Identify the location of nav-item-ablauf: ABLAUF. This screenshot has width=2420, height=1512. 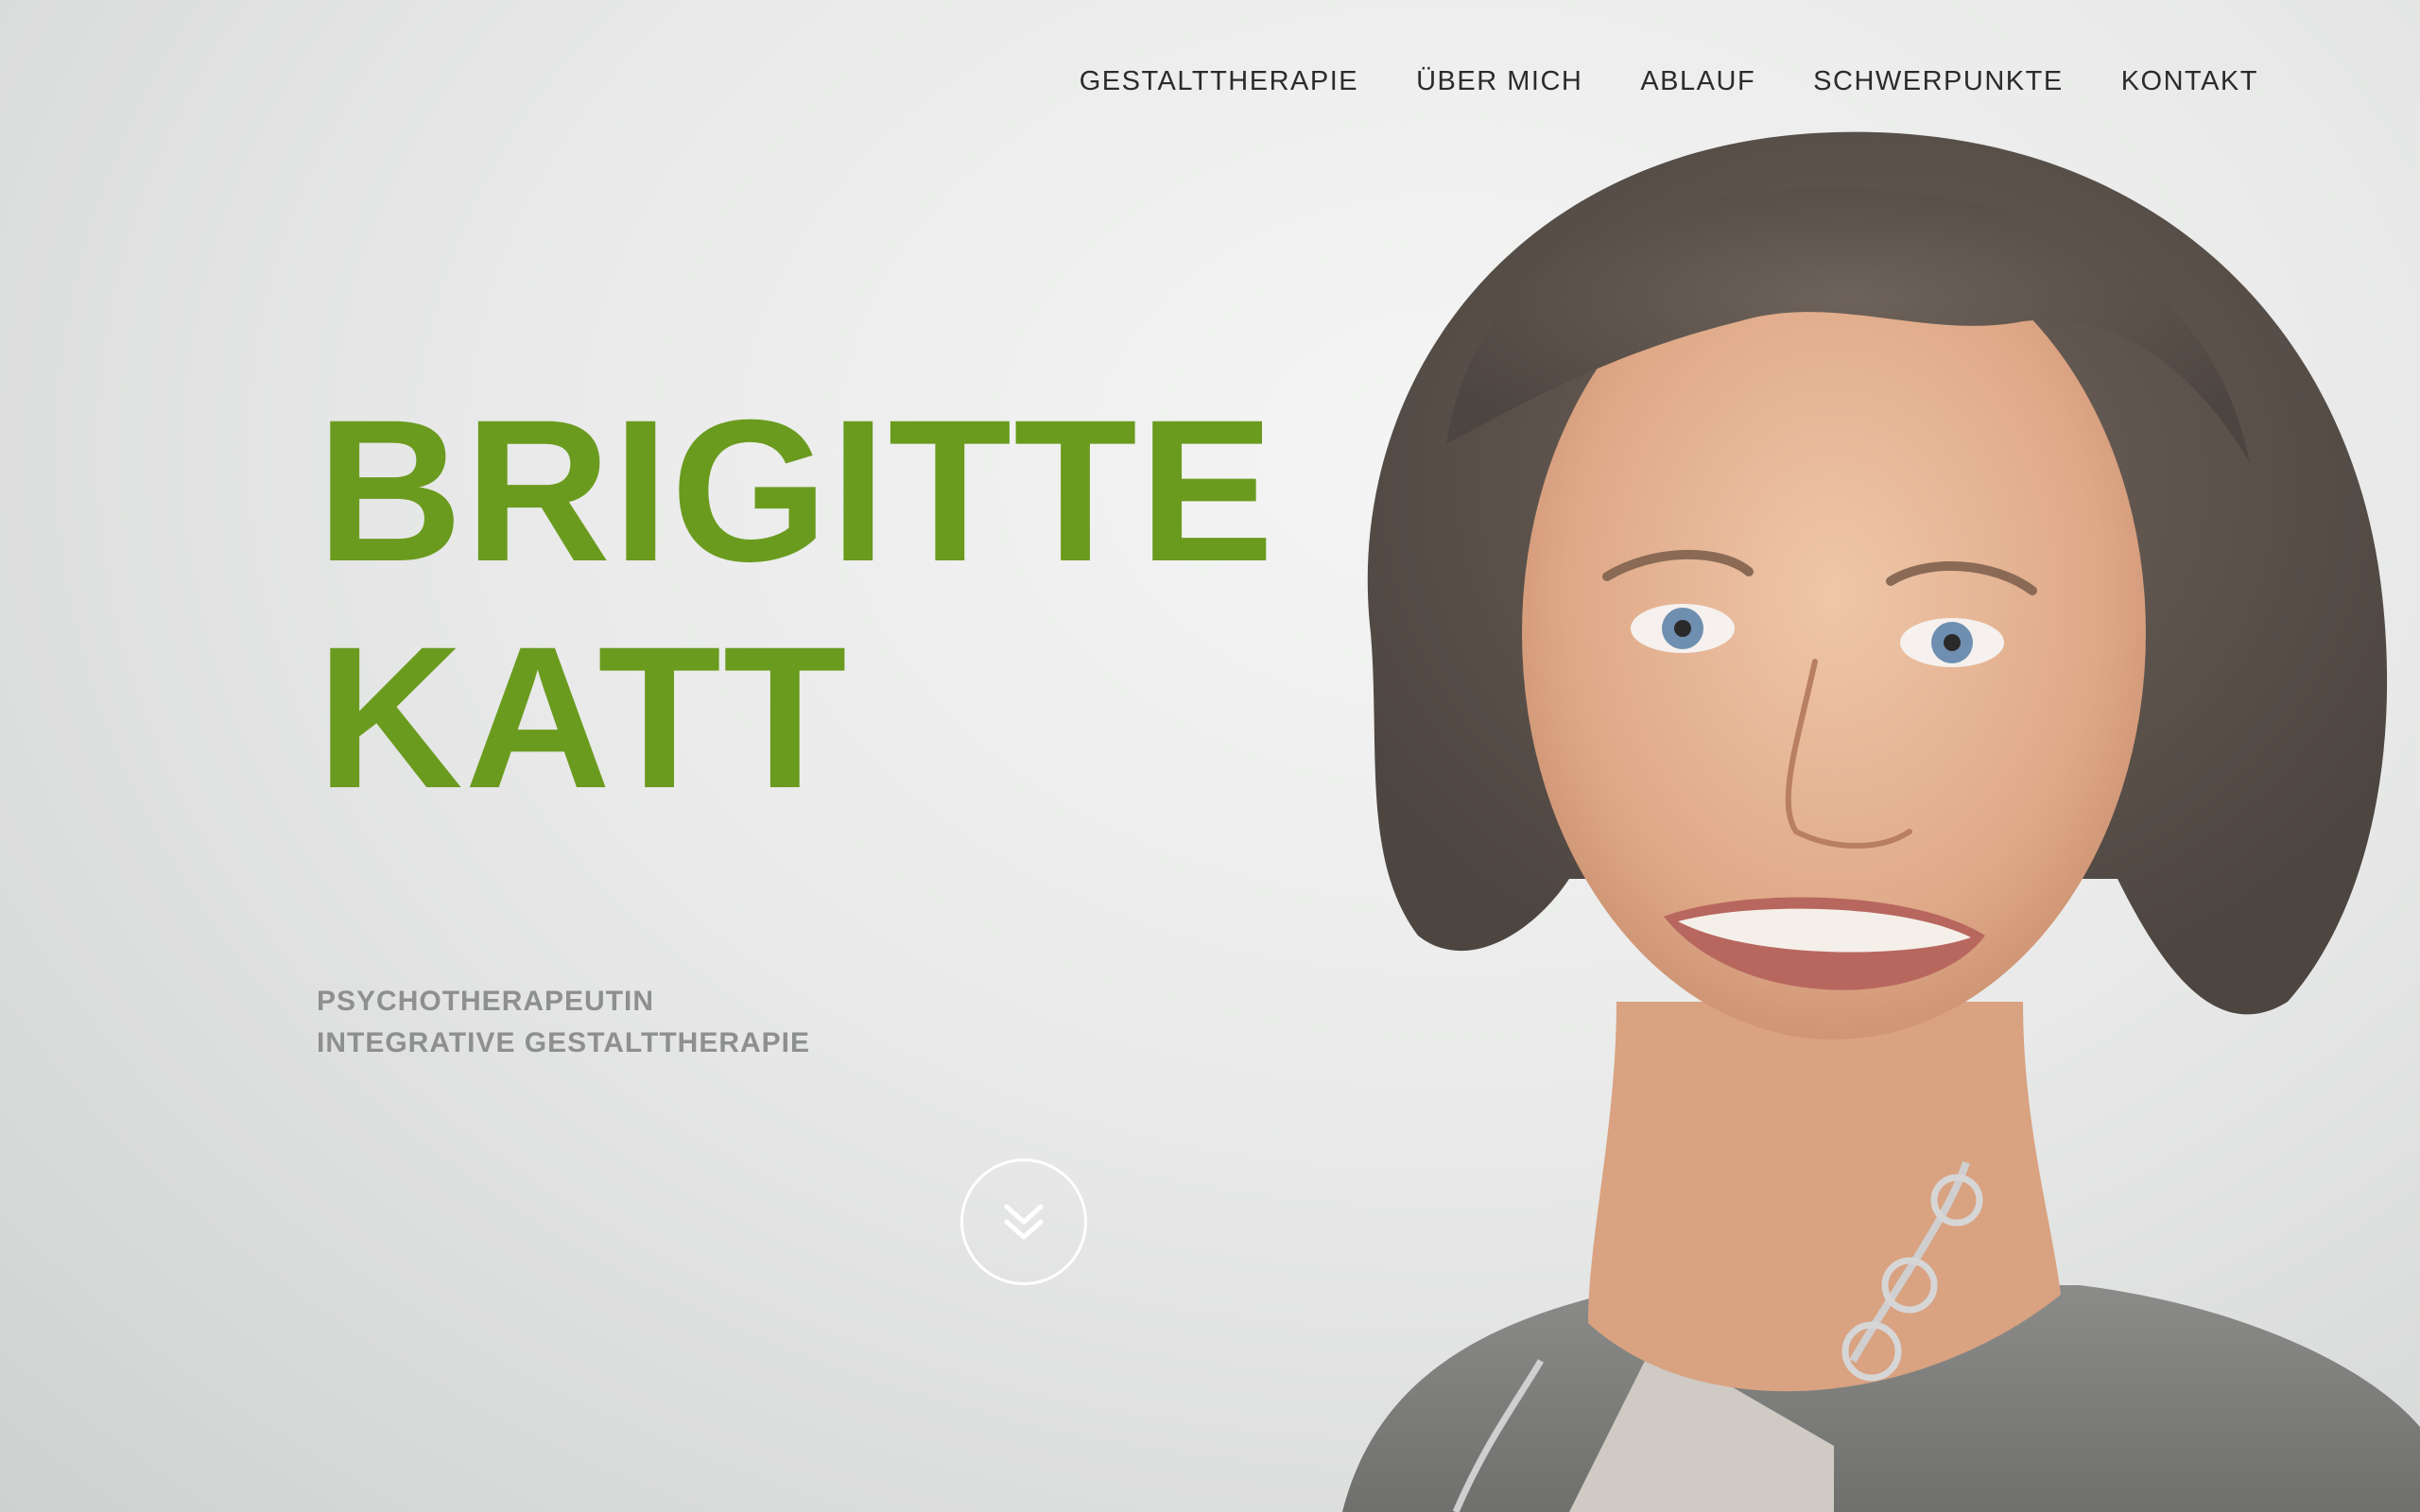
(1697, 81).